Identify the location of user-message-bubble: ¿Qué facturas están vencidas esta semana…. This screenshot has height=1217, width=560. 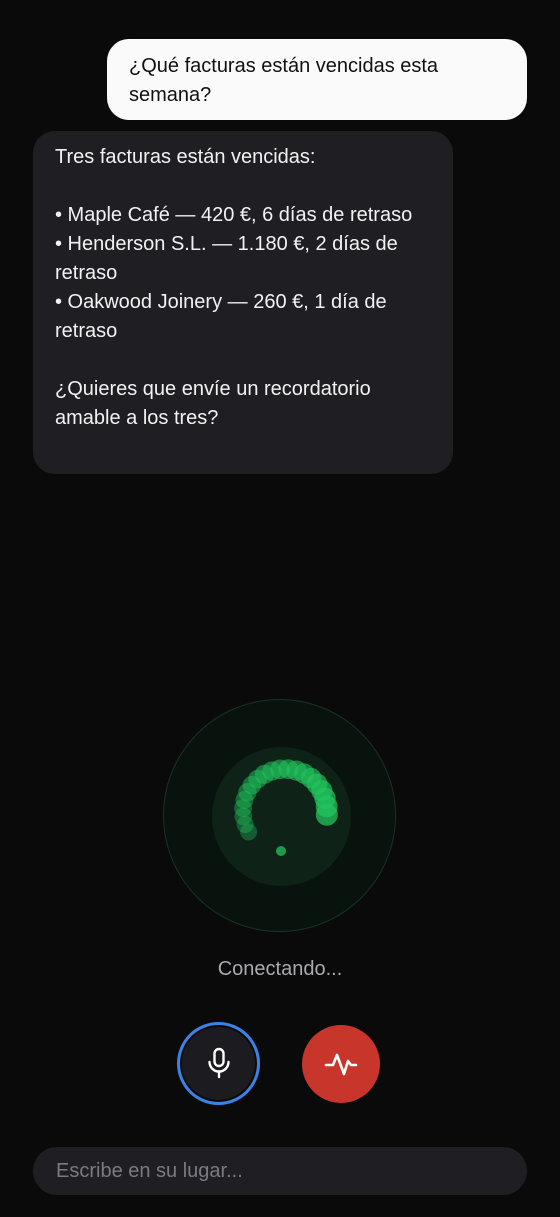
(317, 79).